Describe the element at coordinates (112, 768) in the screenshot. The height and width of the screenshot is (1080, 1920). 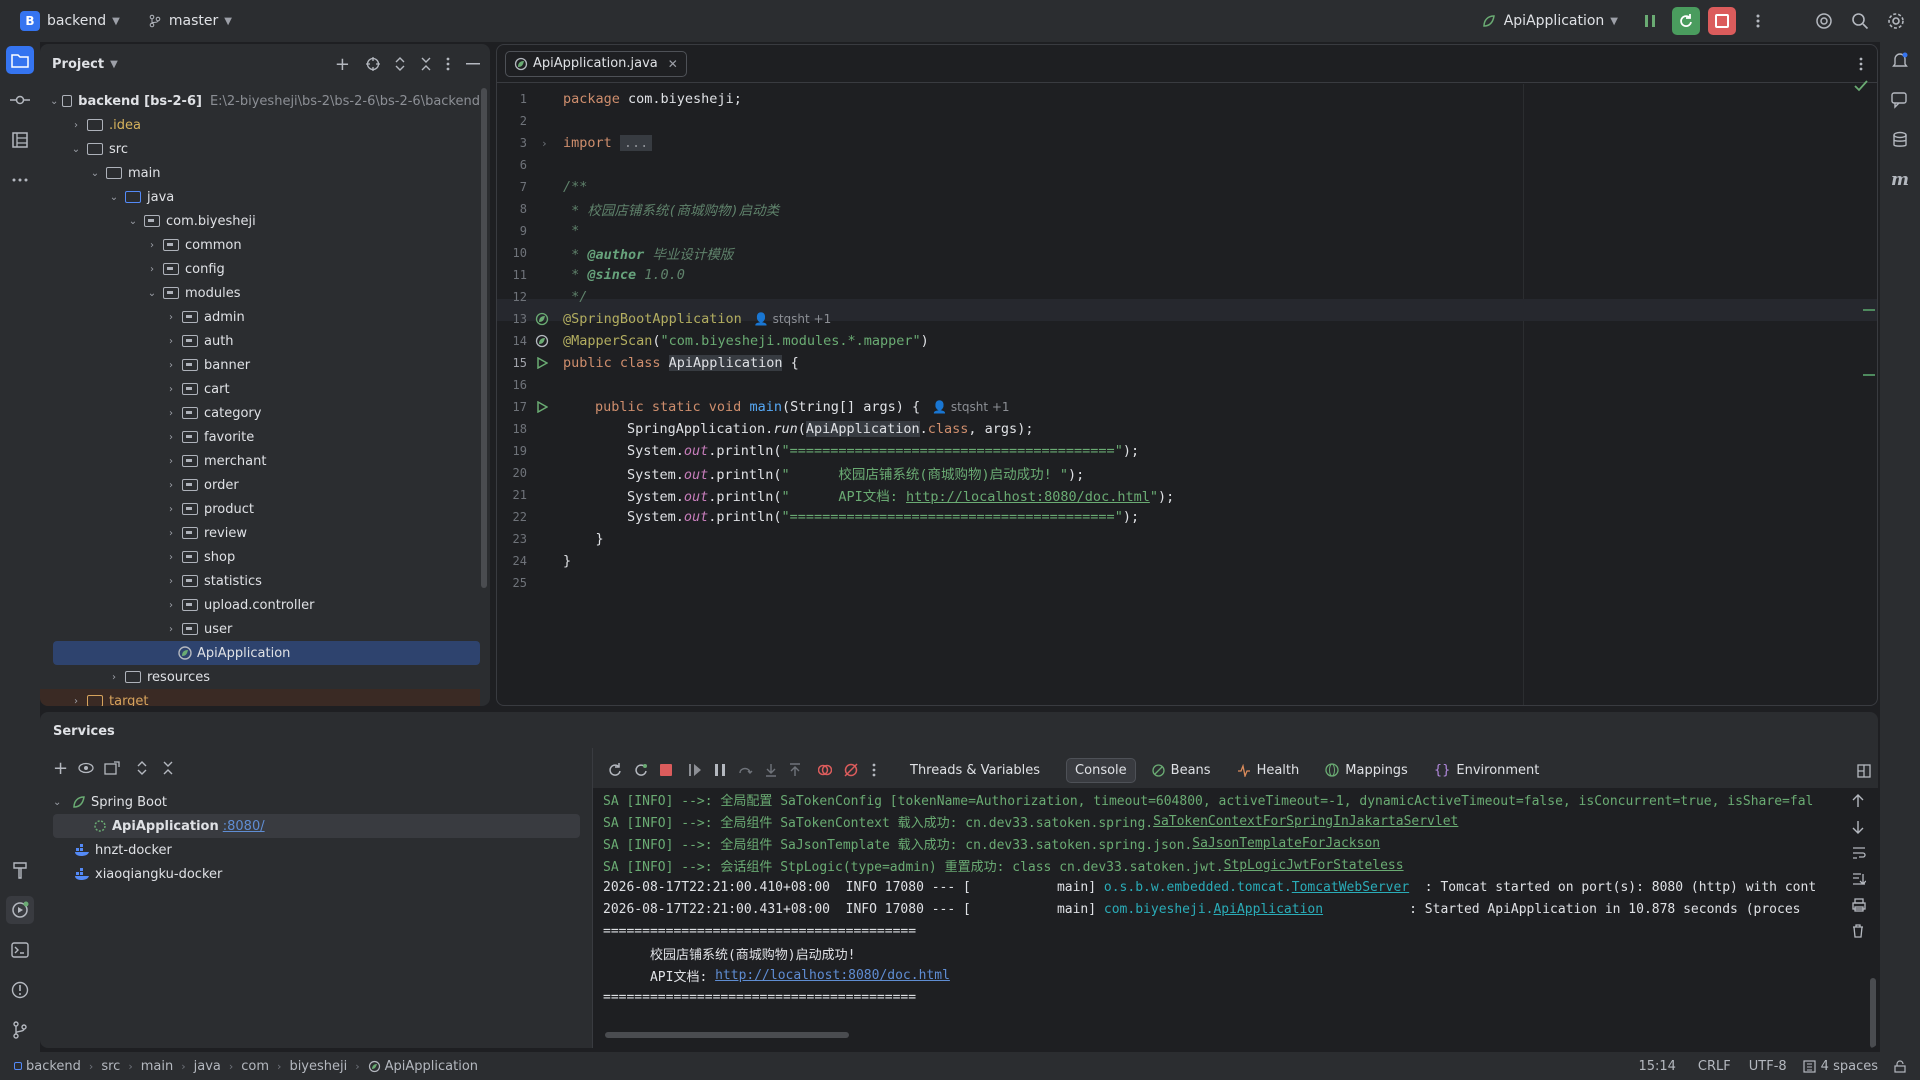
I see `new-tab-icon` at that location.